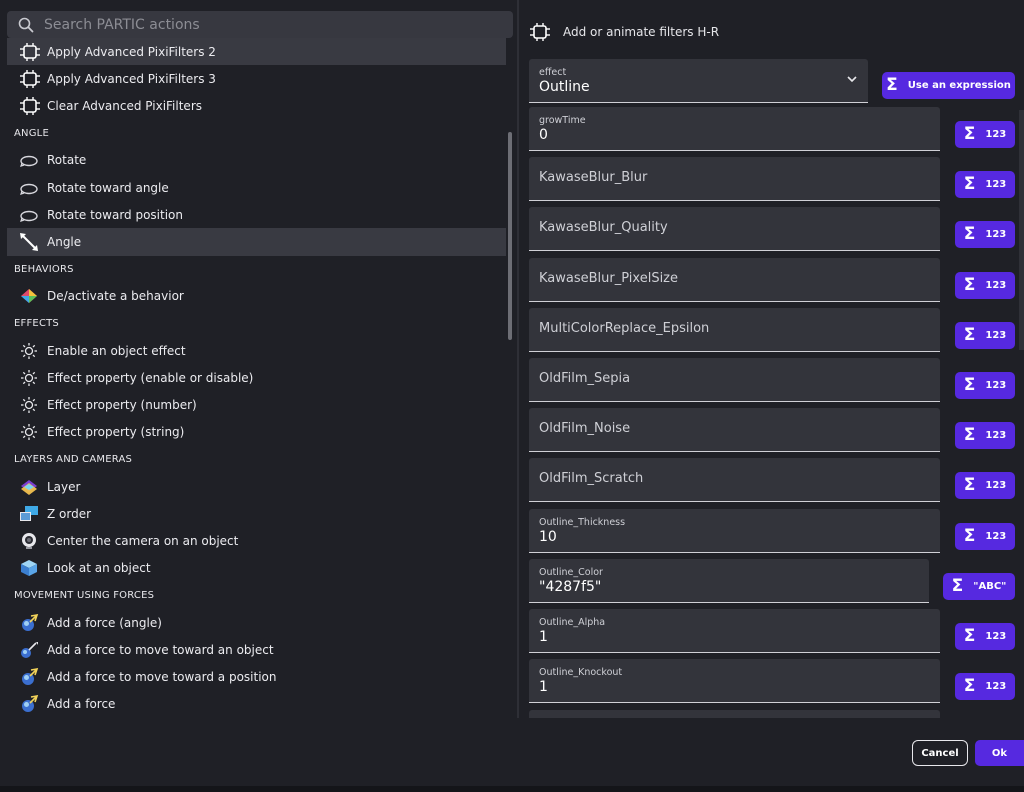 Image resolution: width=1024 pixels, height=792 pixels. Describe the element at coordinates (256, 242) in the screenshot. I see `action-item: Angle` at that location.